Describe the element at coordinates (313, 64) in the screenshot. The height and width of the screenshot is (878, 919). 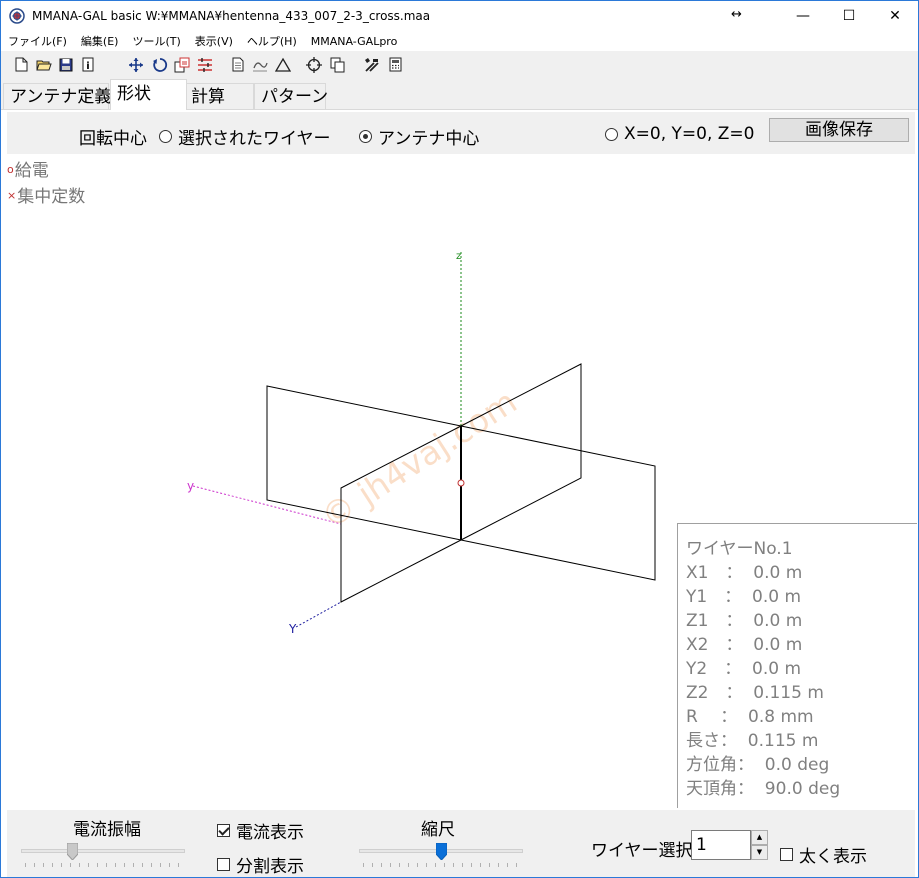
I see `target-icon` at that location.